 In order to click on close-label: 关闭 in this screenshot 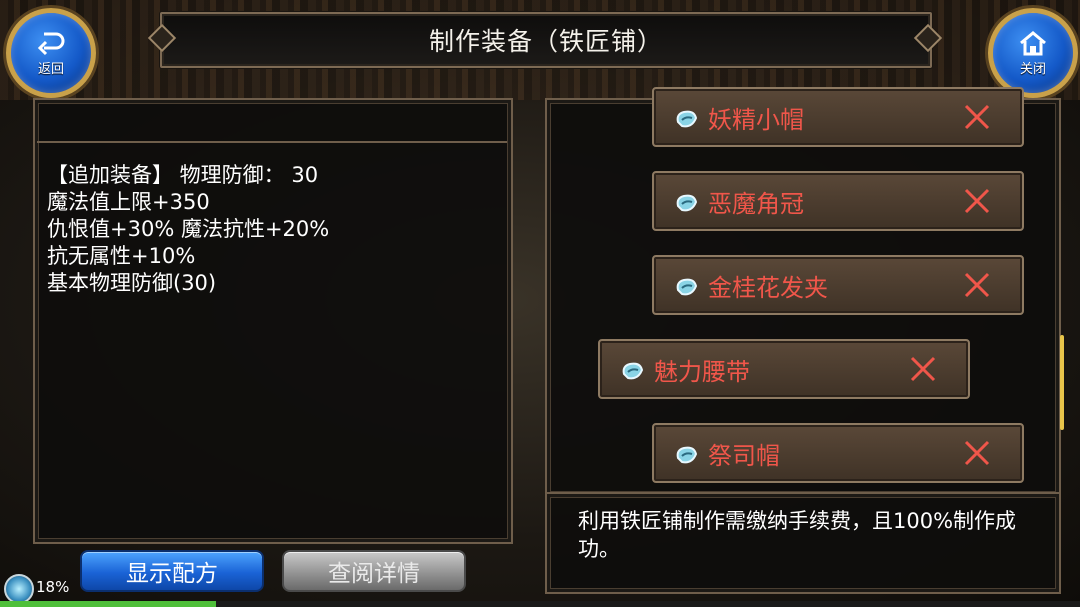, I will do `click(1032, 69)`.